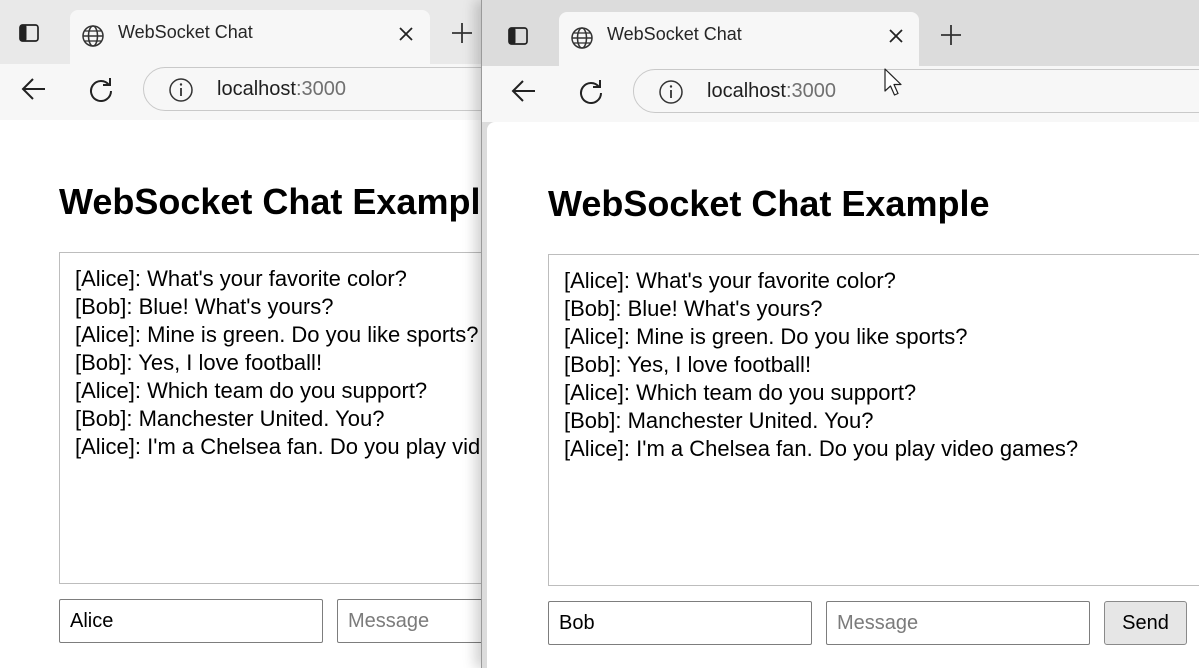  Describe the element at coordinates (893, 82) in the screenshot. I see `mouse-cursor-icon` at that location.